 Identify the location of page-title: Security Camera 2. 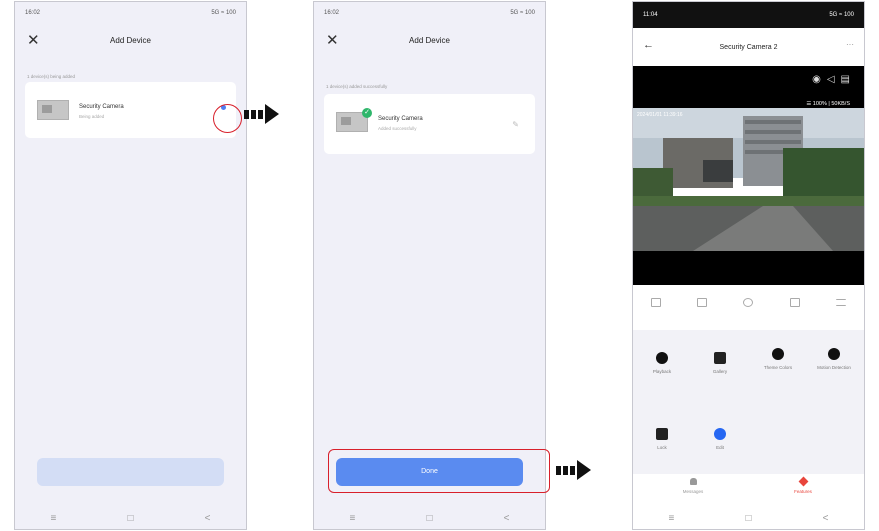
(748, 47).